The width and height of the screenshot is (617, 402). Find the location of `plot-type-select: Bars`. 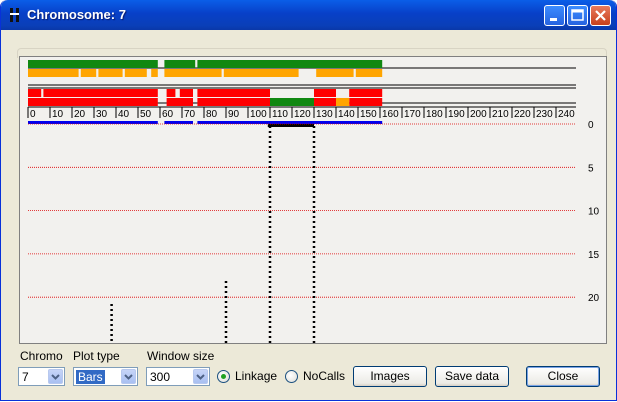

plot-type-select: Bars is located at coordinates (105, 376).